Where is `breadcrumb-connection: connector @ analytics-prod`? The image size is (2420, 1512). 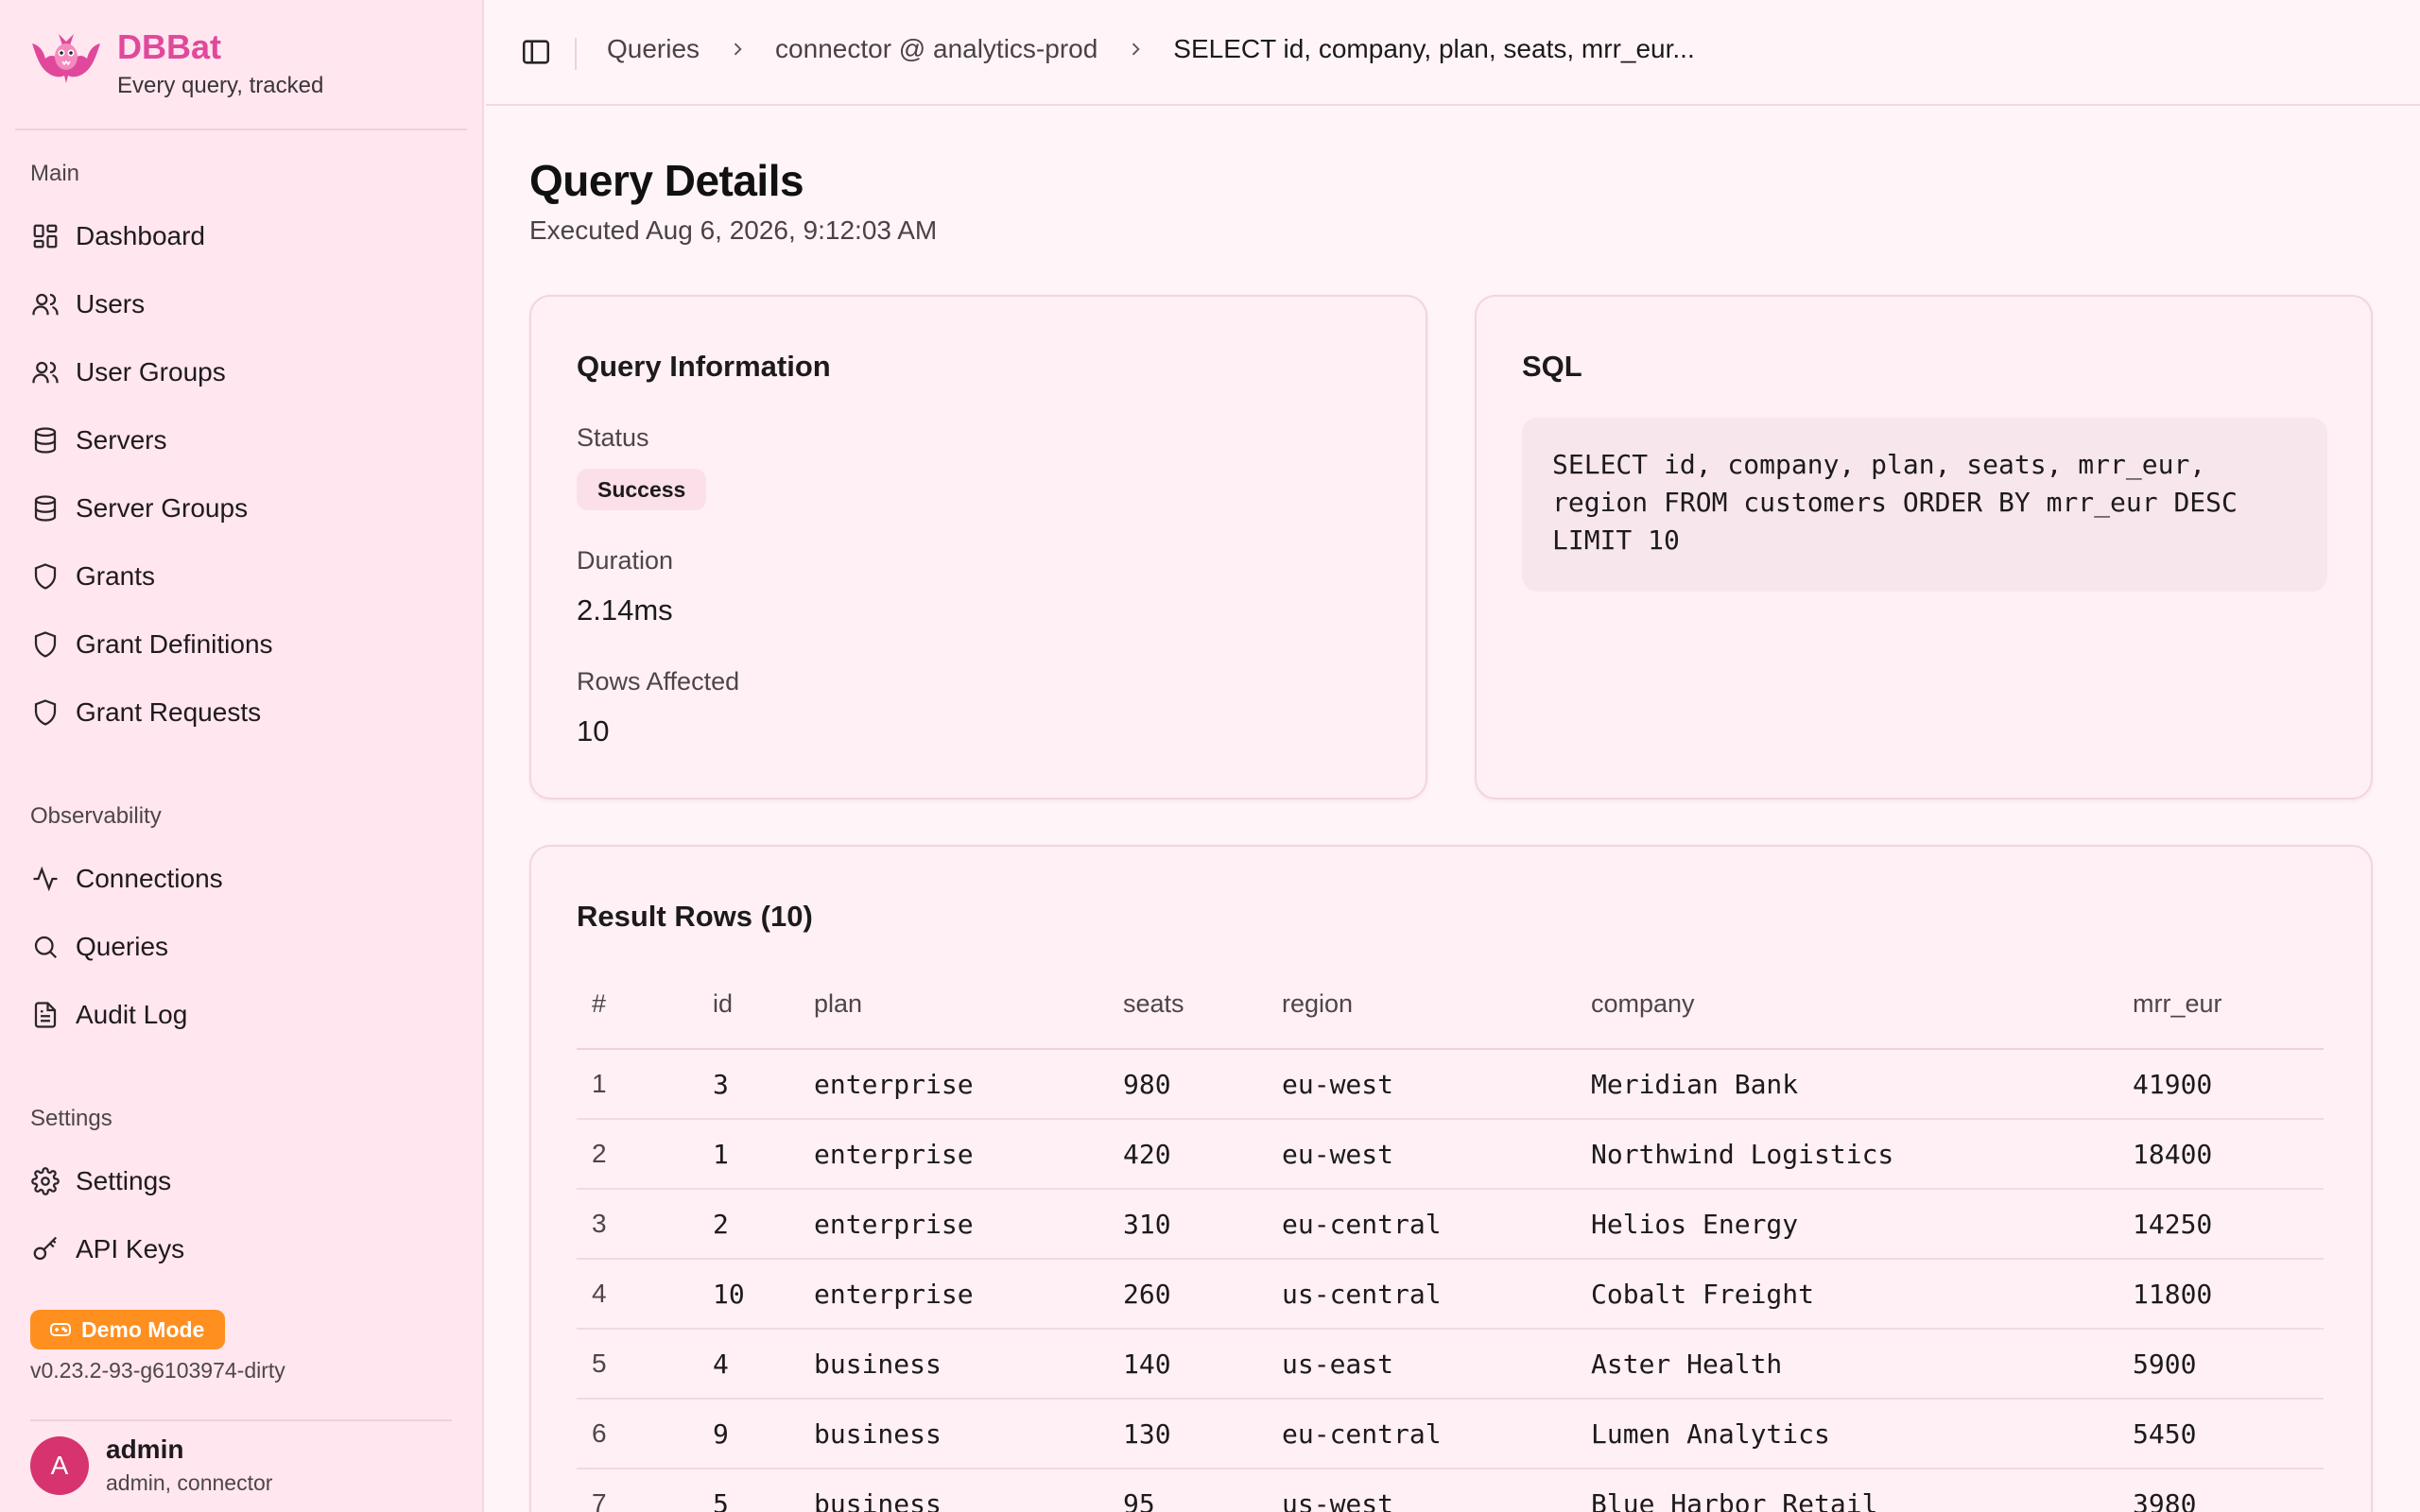
breadcrumb-connection: connector @ analytics-prod is located at coordinates (936, 49).